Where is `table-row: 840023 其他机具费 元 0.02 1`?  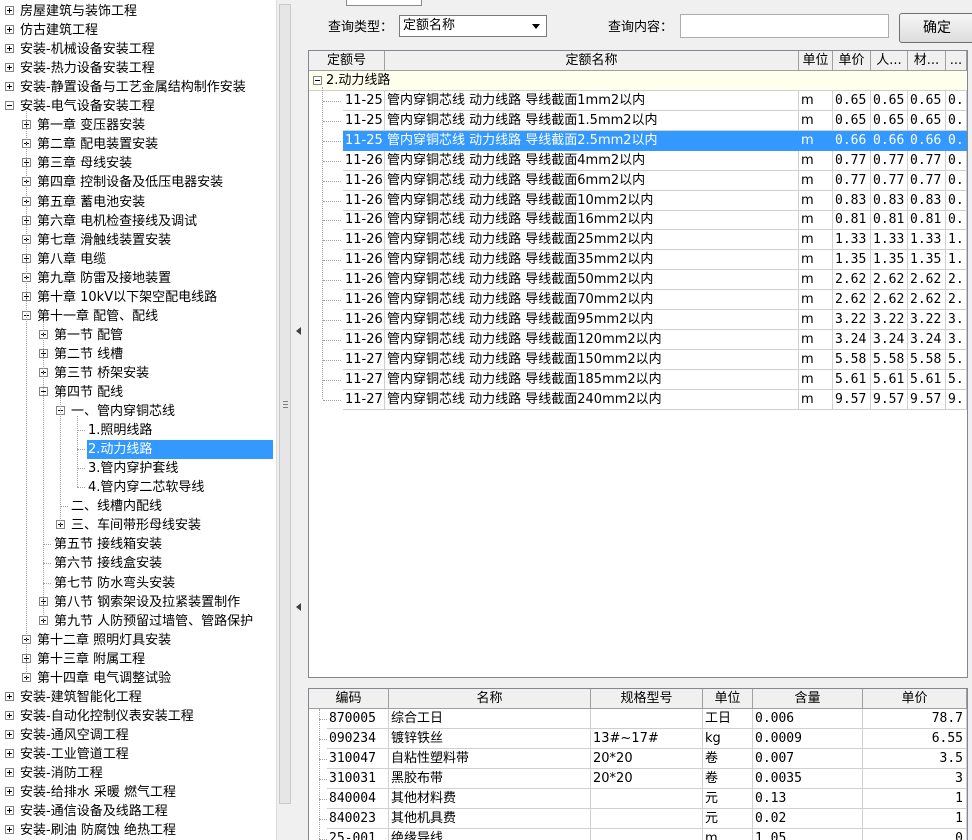 table-row: 840023 其他机具费 元 0.02 1 is located at coordinates (638, 819).